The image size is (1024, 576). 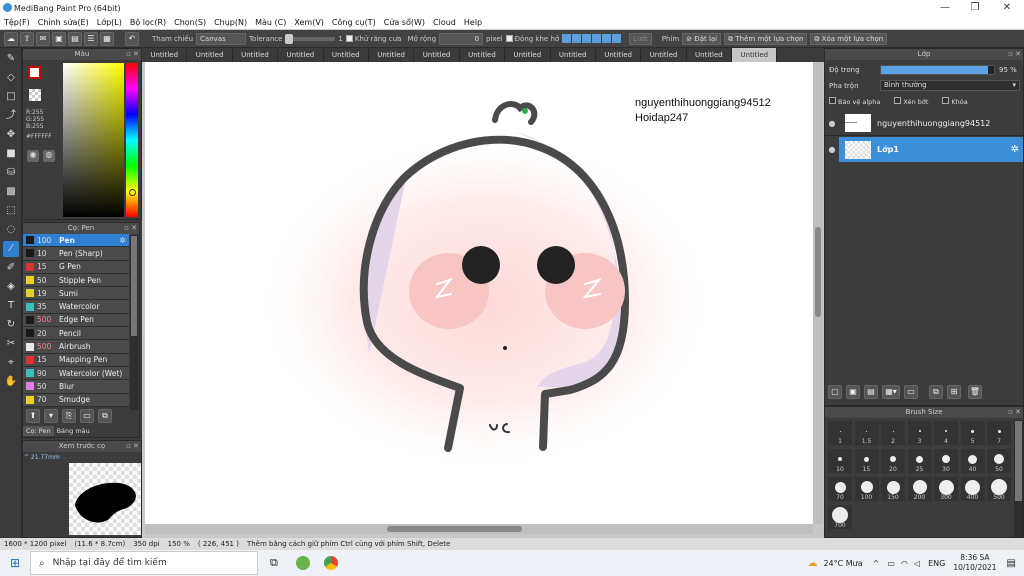 What do you see at coordinates (11, 38) in the screenshot?
I see `cloud-icon: ☁` at bounding box center [11, 38].